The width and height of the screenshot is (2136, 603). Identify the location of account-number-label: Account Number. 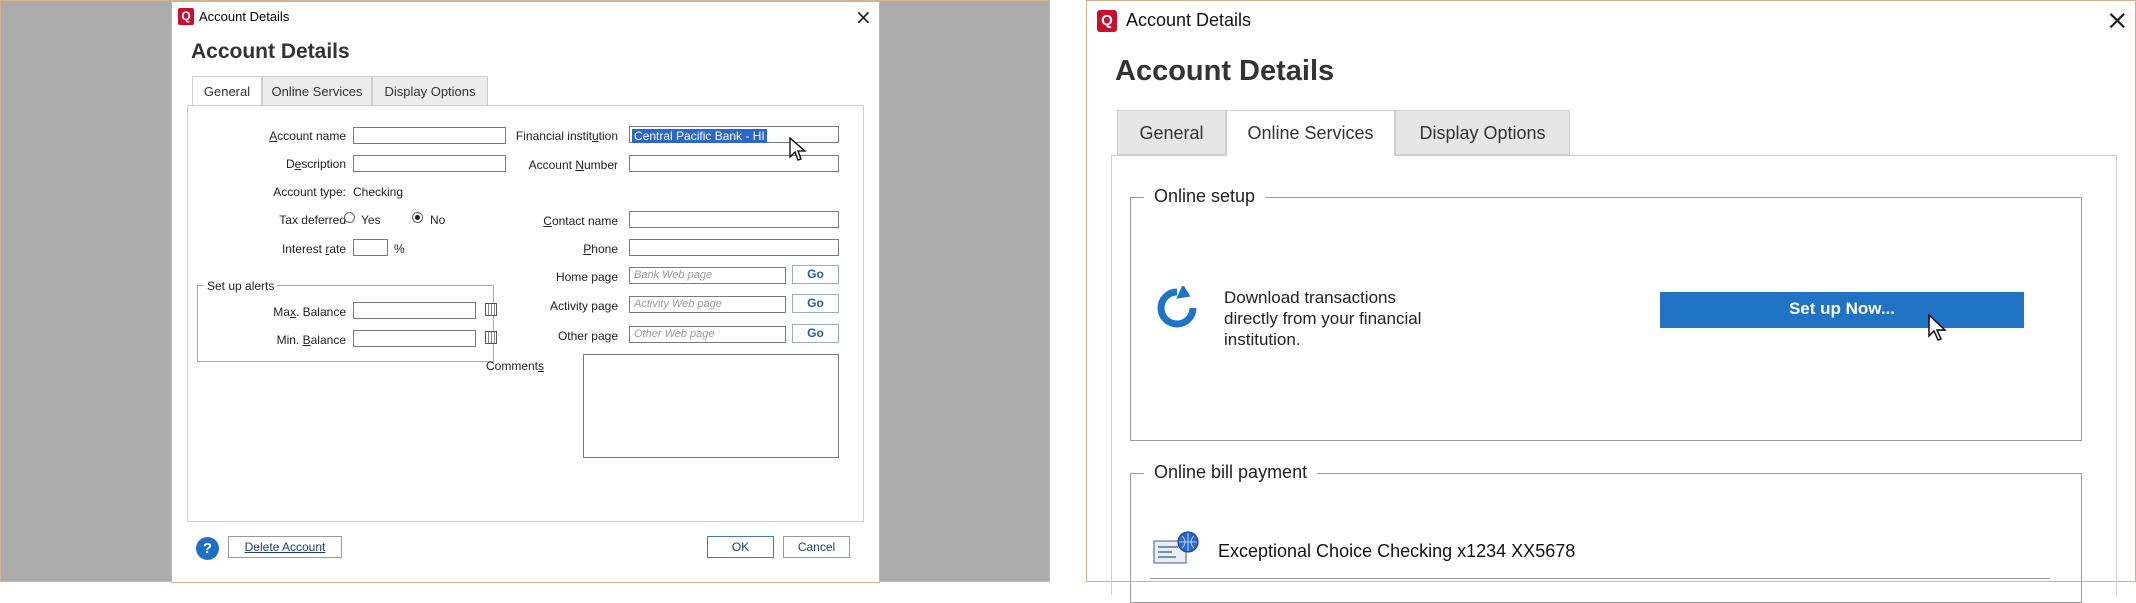
(573, 165).